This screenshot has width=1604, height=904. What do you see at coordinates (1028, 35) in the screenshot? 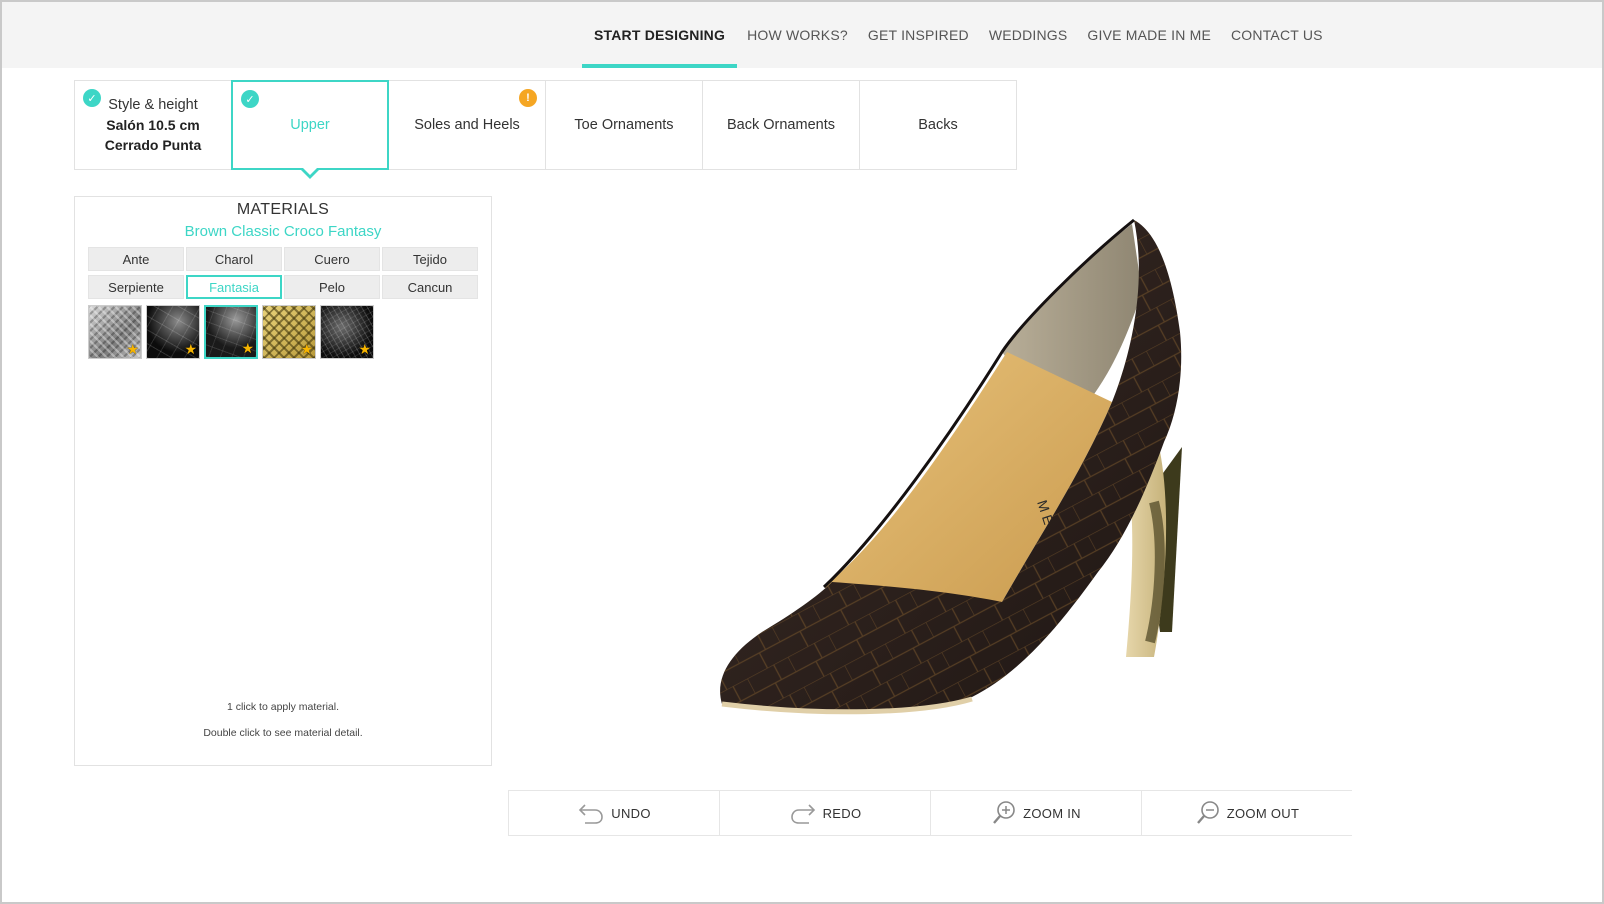
I see `nav-weddings: WEDDINGS` at bounding box center [1028, 35].